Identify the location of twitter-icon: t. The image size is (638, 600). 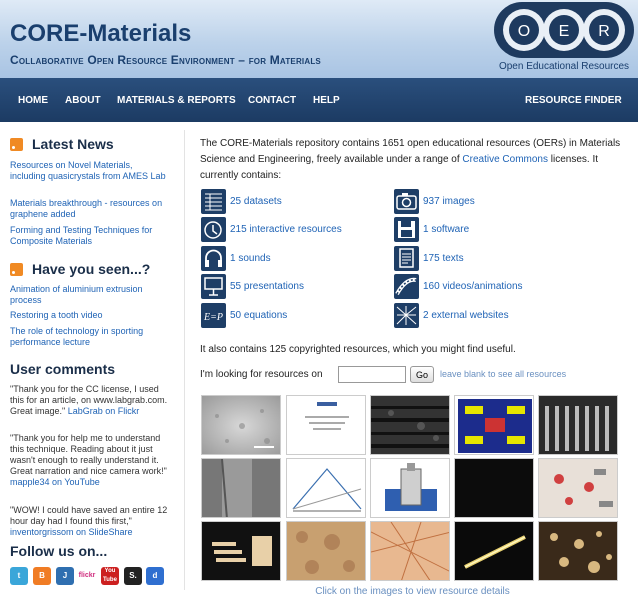
(19, 576).